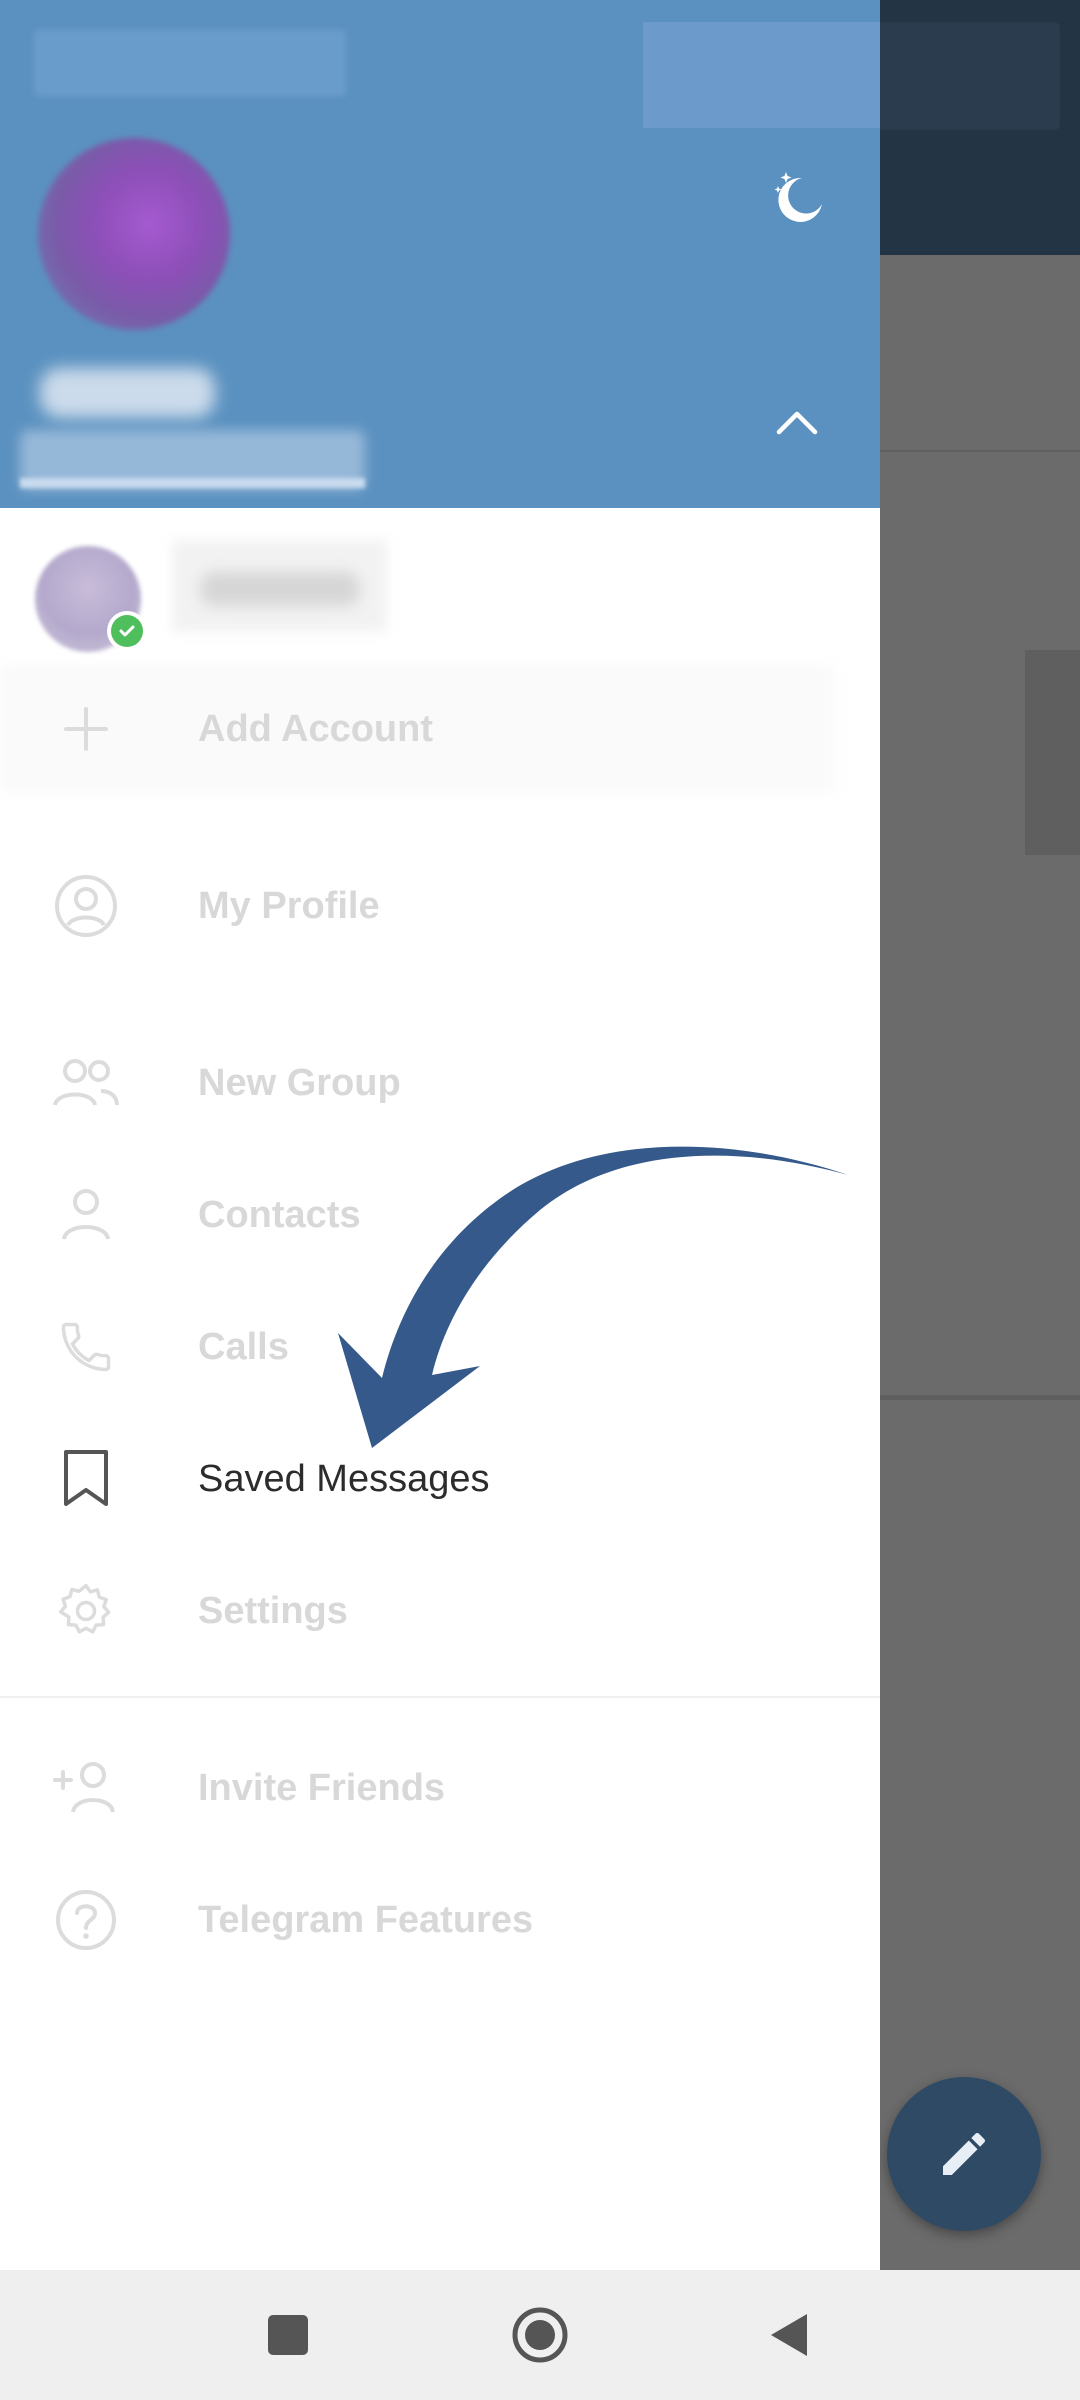 Image resolution: width=1080 pixels, height=2400 pixels. Describe the element at coordinates (86, 1611) in the screenshot. I see `gear-icon` at that location.